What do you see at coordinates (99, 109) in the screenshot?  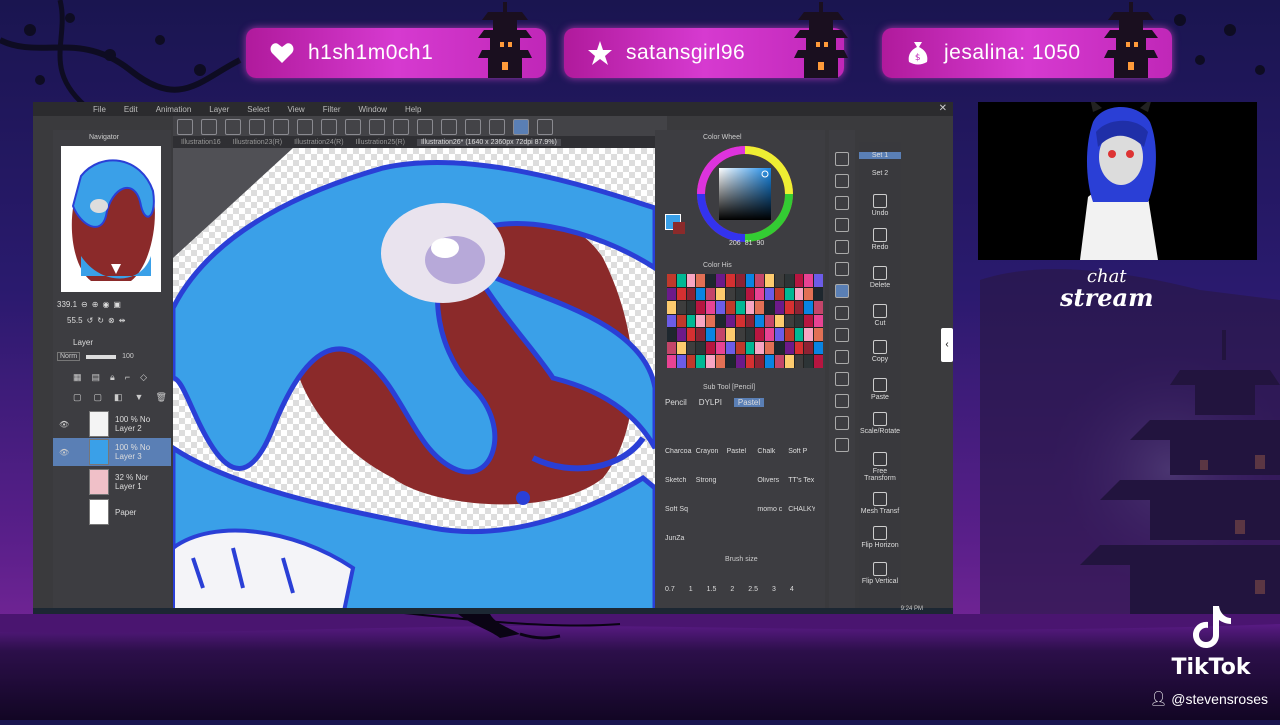 I see `menu-file: File` at bounding box center [99, 109].